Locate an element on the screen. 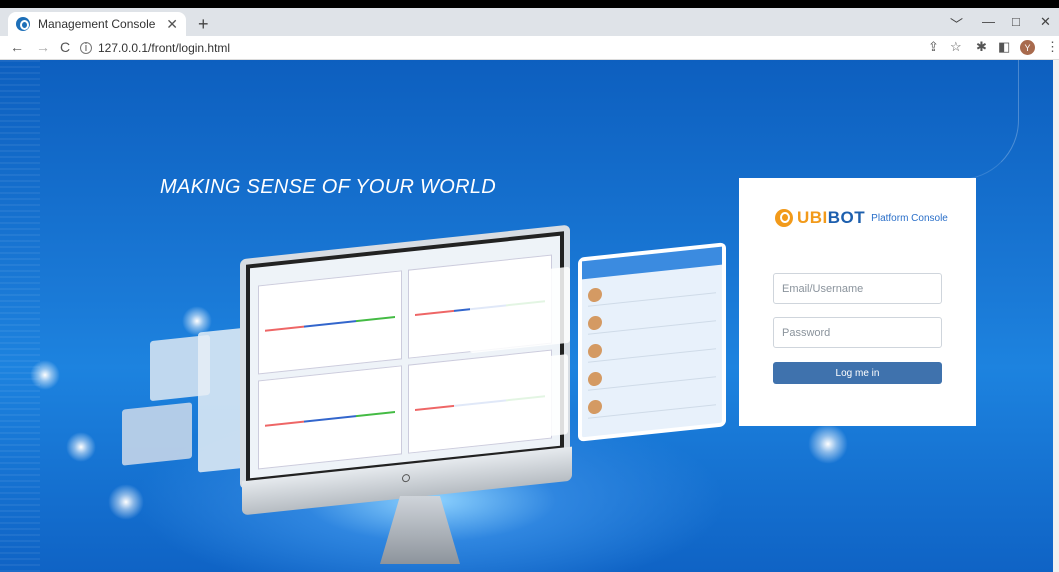  tab-management-console: Management Console ✕ is located at coordinates (97, 24).